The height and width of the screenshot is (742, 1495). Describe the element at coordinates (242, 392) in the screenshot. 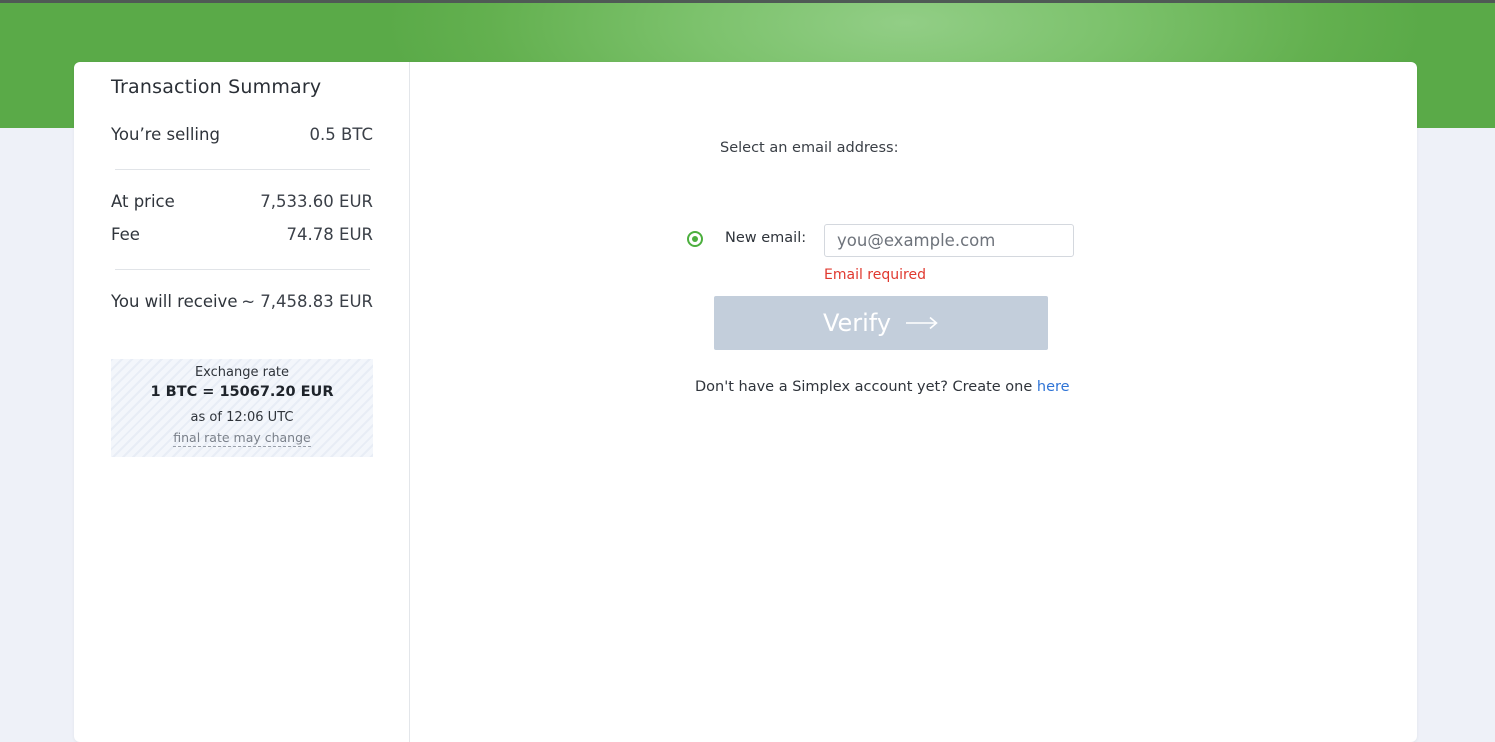

I see `exchange-rate-value: 1 BTC = 15067.20 EUR` at that location.